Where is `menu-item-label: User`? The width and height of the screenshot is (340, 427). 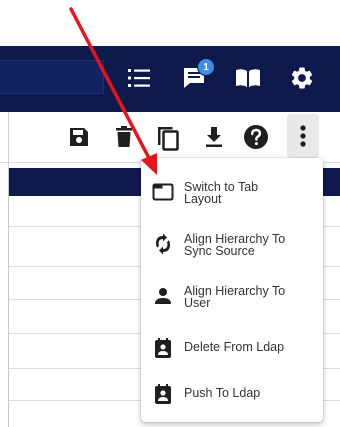
menu-item-label: User is located at coordinates (197, 303).